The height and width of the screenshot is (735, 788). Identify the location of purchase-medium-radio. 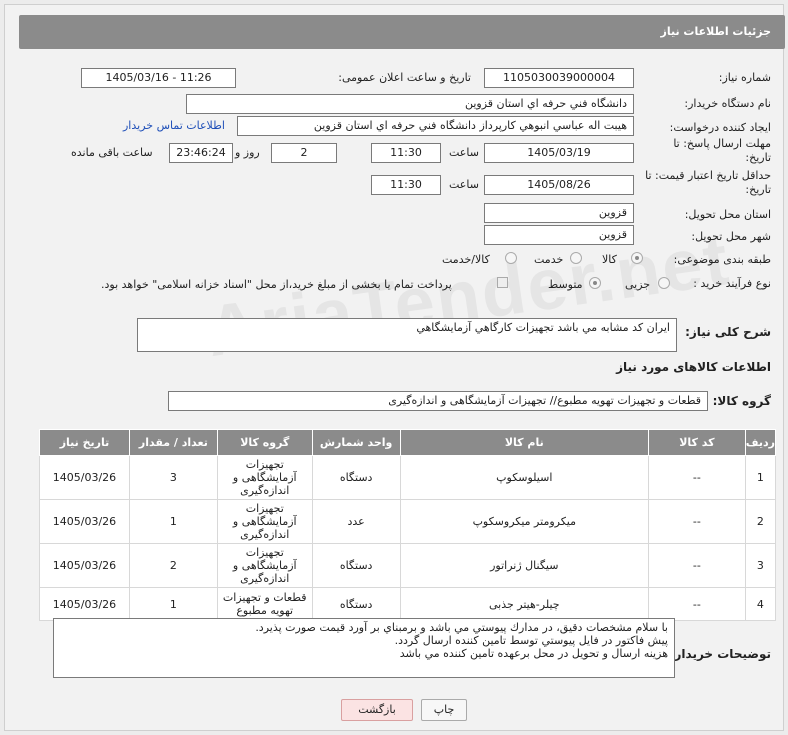
(595, 283).